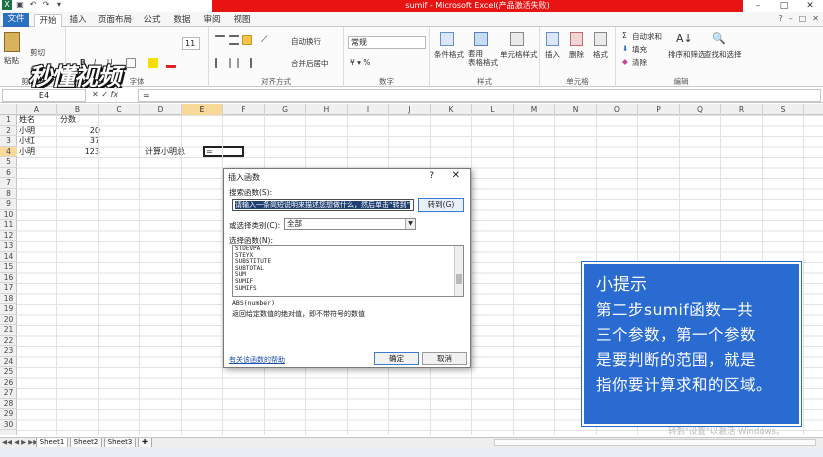 The width and height of the screenshot is (823, 457). I want to click on format-cells-button: 格式, so click(600, 54).